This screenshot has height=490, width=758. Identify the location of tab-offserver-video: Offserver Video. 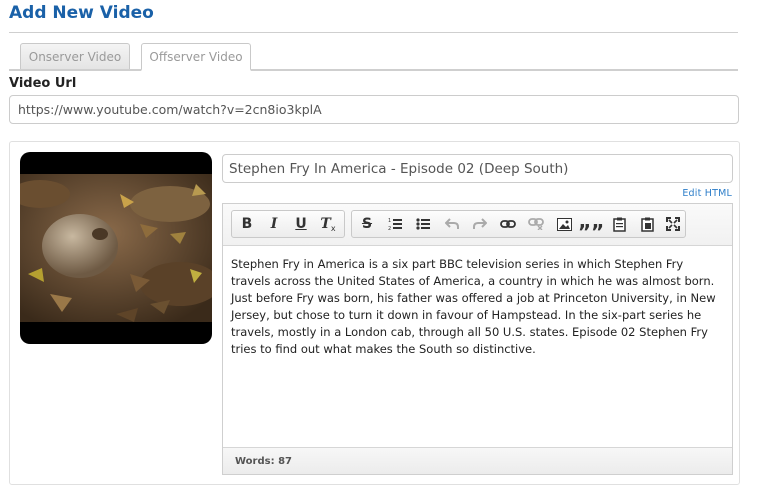
(196, 57).